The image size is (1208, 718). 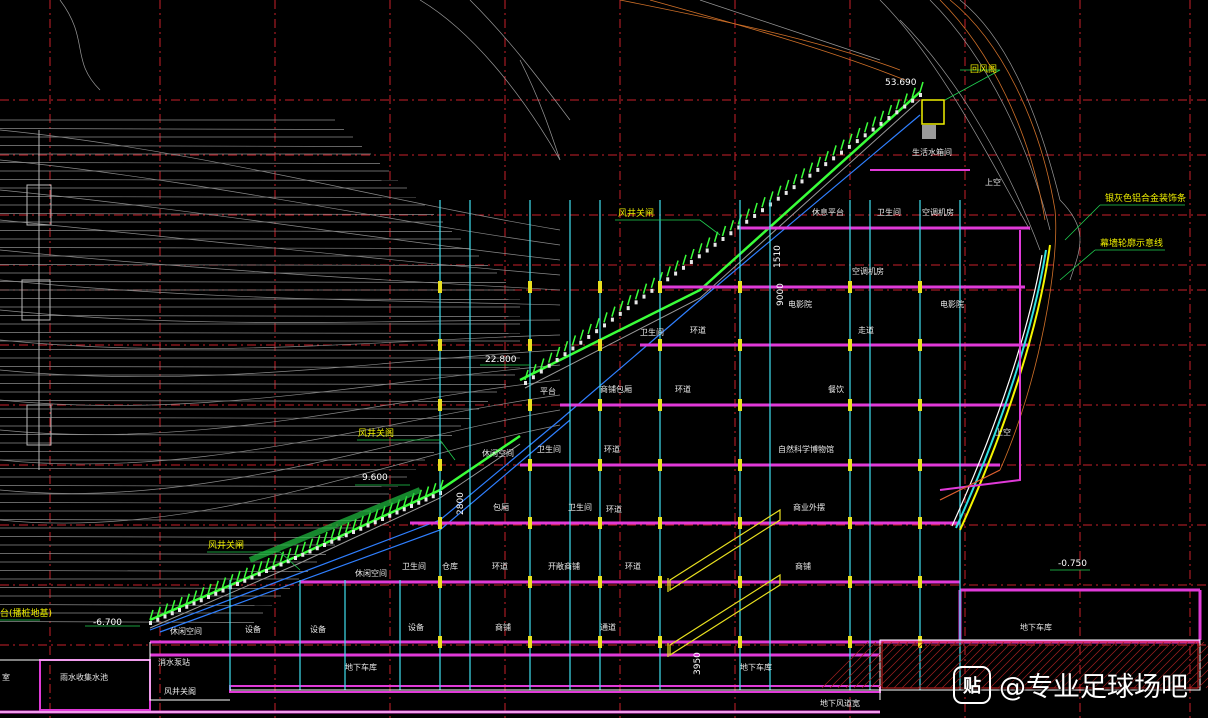 I want to click on room-toilet-l3: 卫生间, so click(x=549, y=449).